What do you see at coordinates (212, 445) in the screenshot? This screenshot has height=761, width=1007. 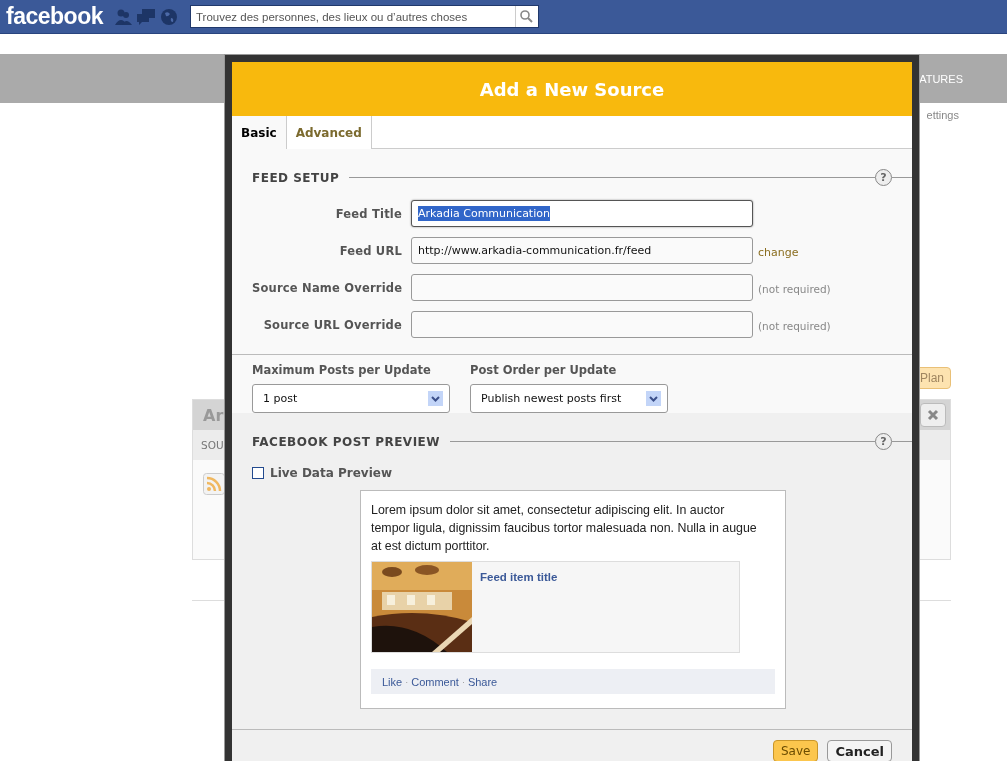 I see `card-subheader: SOU` at bounding box center [212, 445].